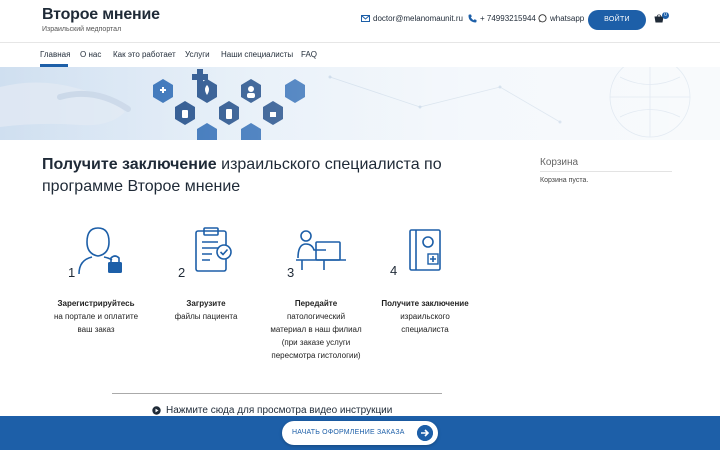 The height and width of the screenshot is (450, 720). What do you see at coordinates (394, 270) in the screenshot?
I see `step-4-number: 4` at bounding box center [394, 270].